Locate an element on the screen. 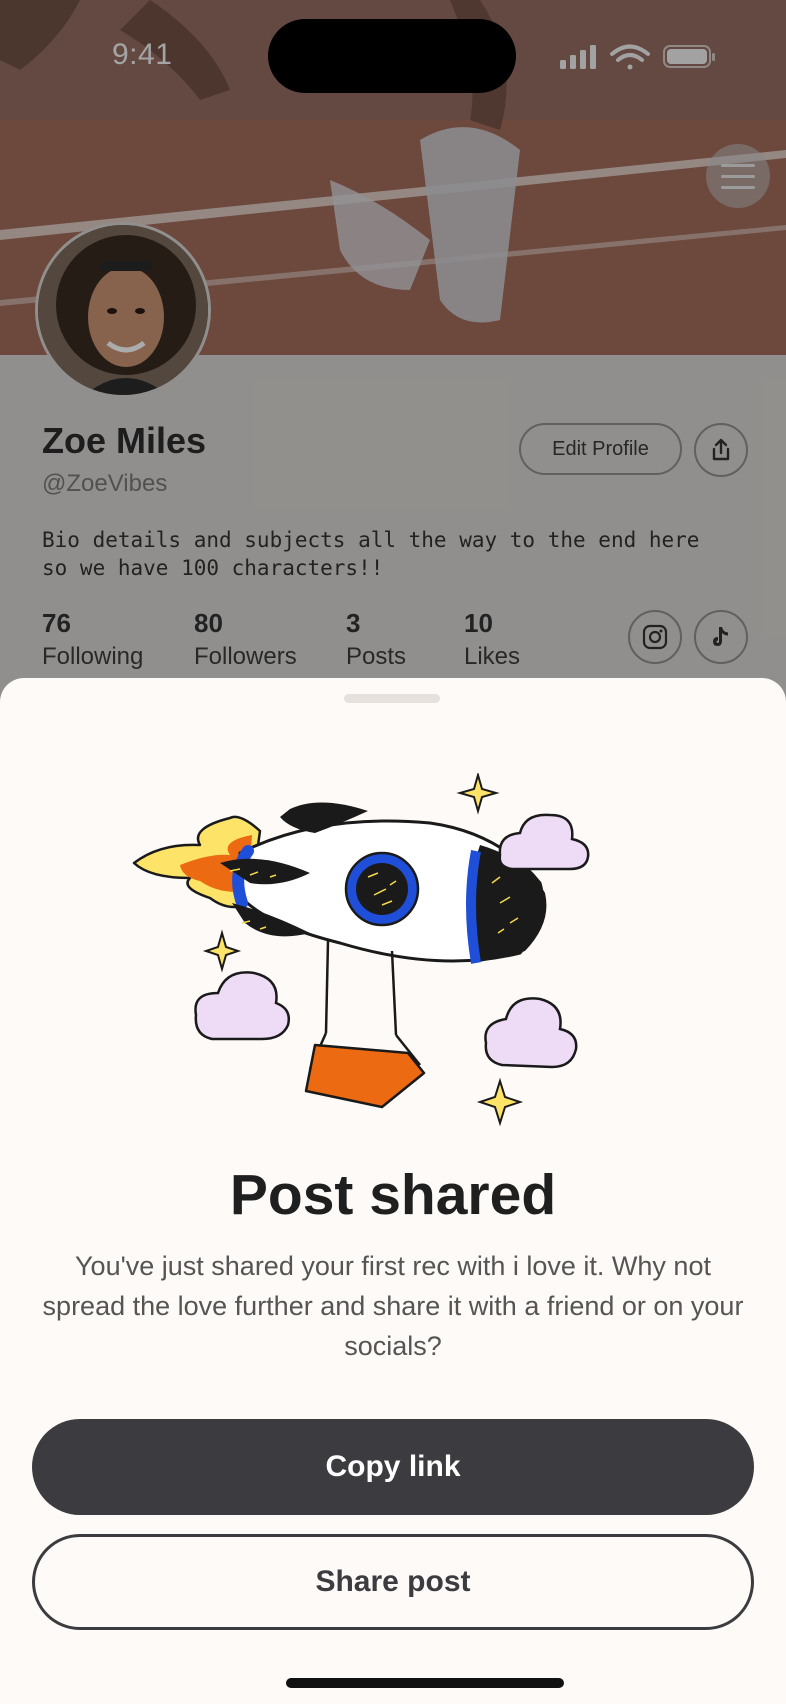  copy-link-button: Copy link is located at coordinates (393, 1467).